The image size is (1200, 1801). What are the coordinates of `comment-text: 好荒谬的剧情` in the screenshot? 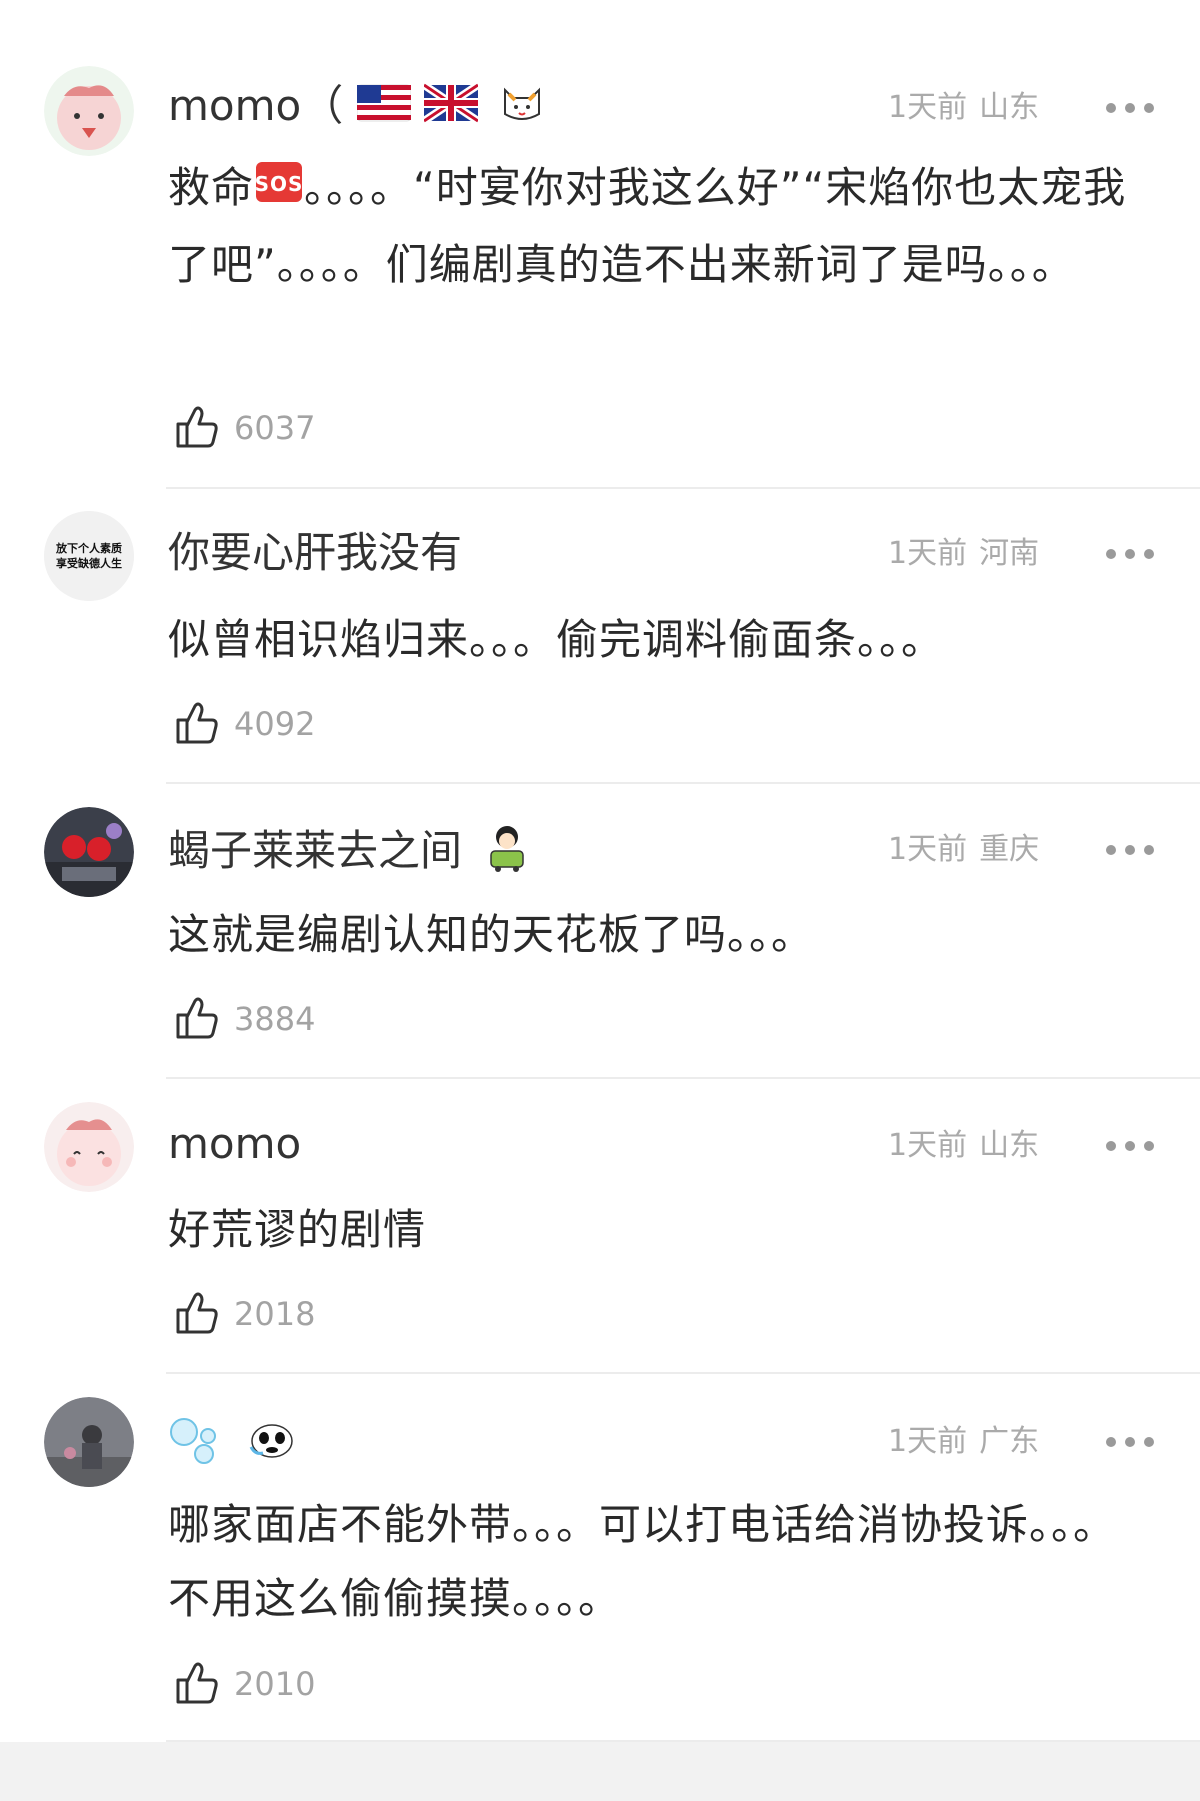 It's located at (297, 1229).